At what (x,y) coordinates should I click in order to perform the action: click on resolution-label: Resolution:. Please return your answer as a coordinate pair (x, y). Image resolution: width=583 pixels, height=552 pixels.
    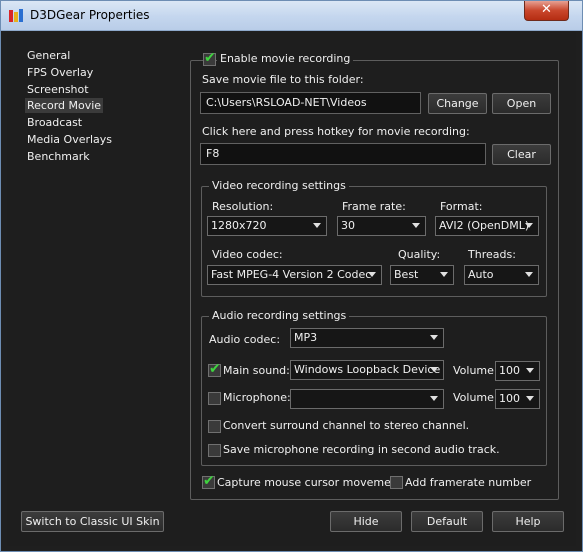
    Looking at the image, I should click on (243, 206).